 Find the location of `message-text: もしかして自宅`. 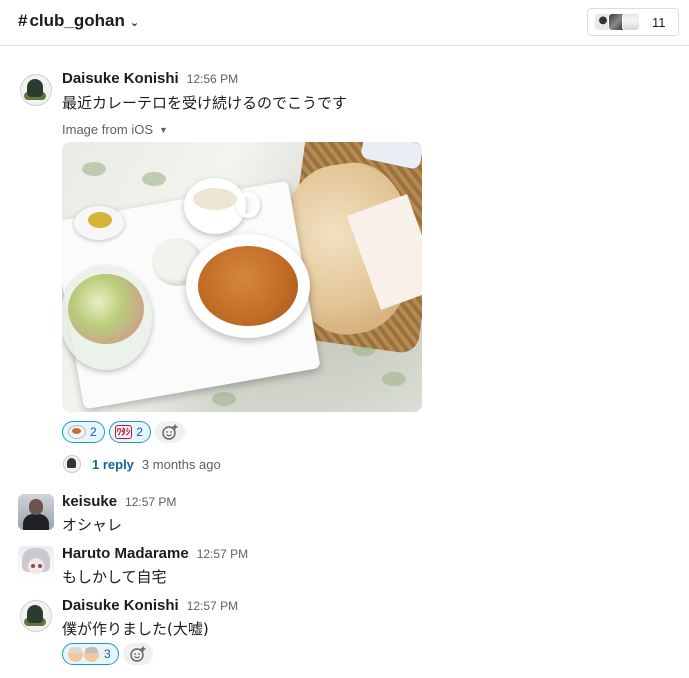

message-text: もしかして自宅 is located at coordinates (114, 577).